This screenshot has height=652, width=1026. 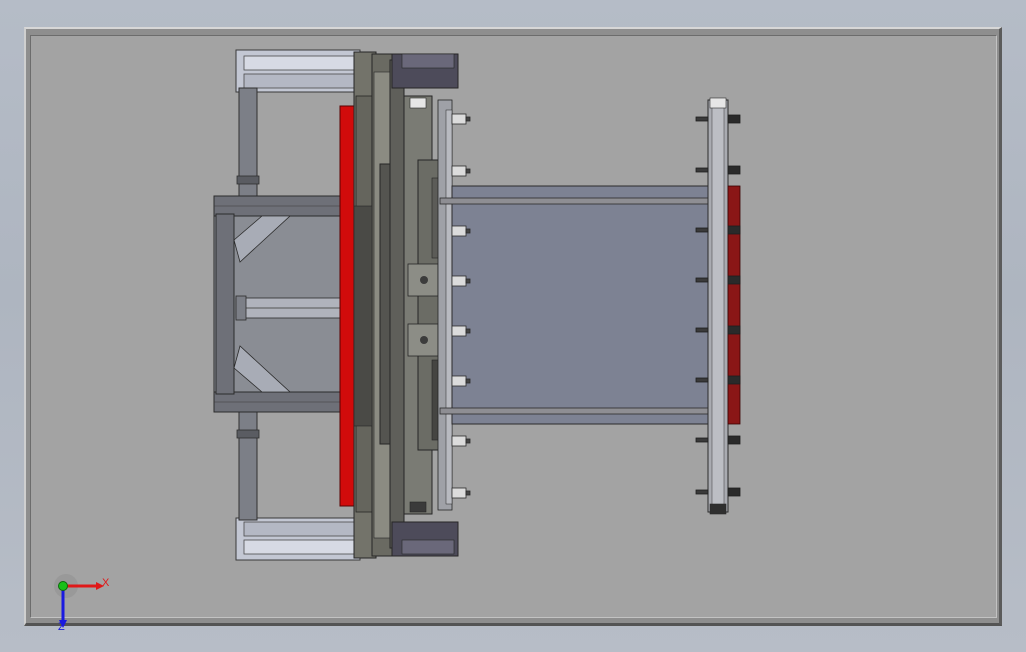 I want to click on right-end-plate, so click(x=724, y=306).